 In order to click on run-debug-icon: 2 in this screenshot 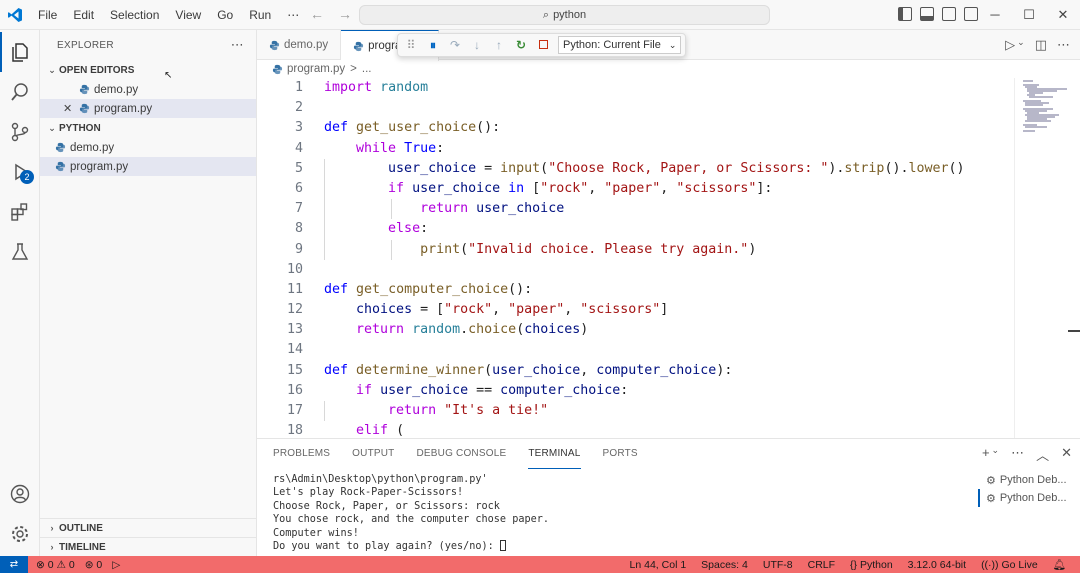, I will do `click(20, 172)`.